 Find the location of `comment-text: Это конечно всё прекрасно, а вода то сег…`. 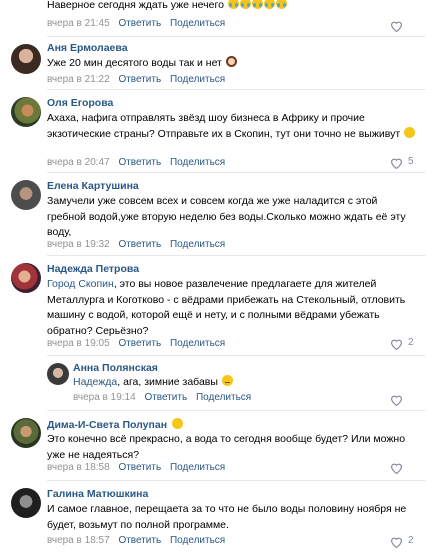

comment-text: Это конечно всё прекрасно, а вода то сег… is located at coordinates (226, 447).